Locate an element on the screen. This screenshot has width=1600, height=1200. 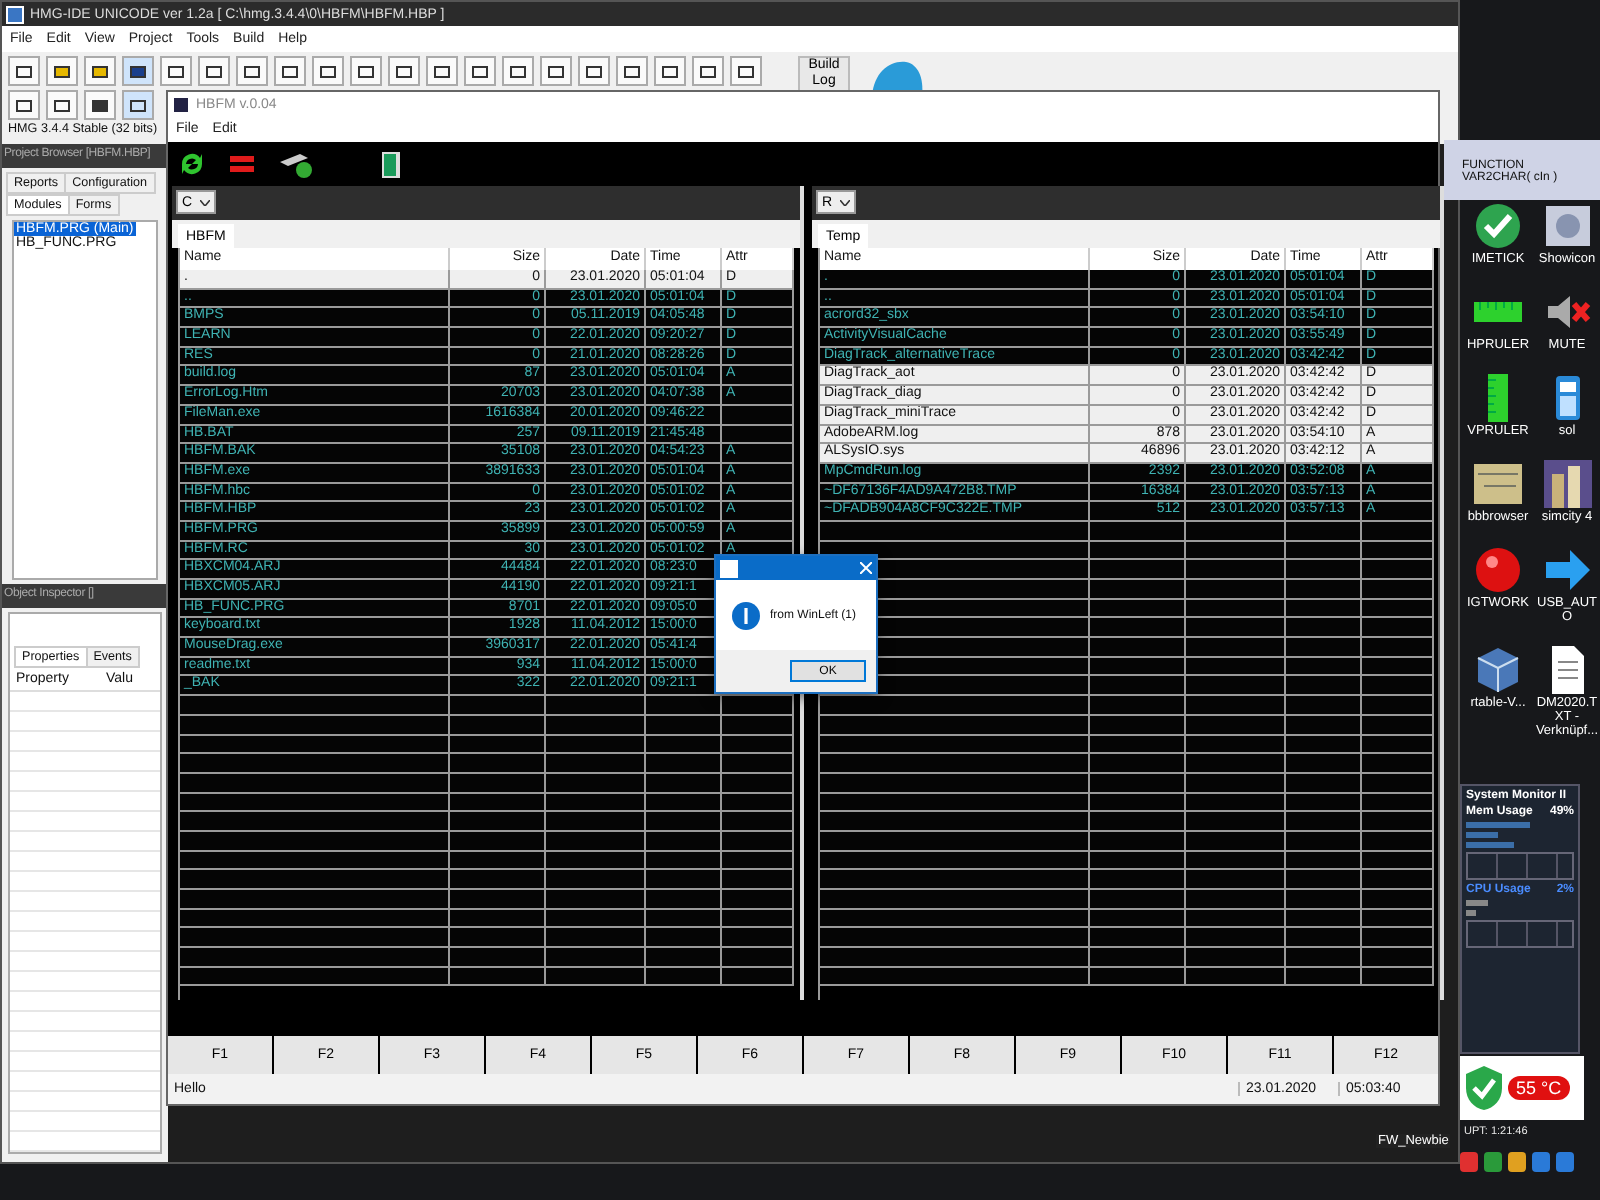
ball-icon is located at coordinates (1498, 570).